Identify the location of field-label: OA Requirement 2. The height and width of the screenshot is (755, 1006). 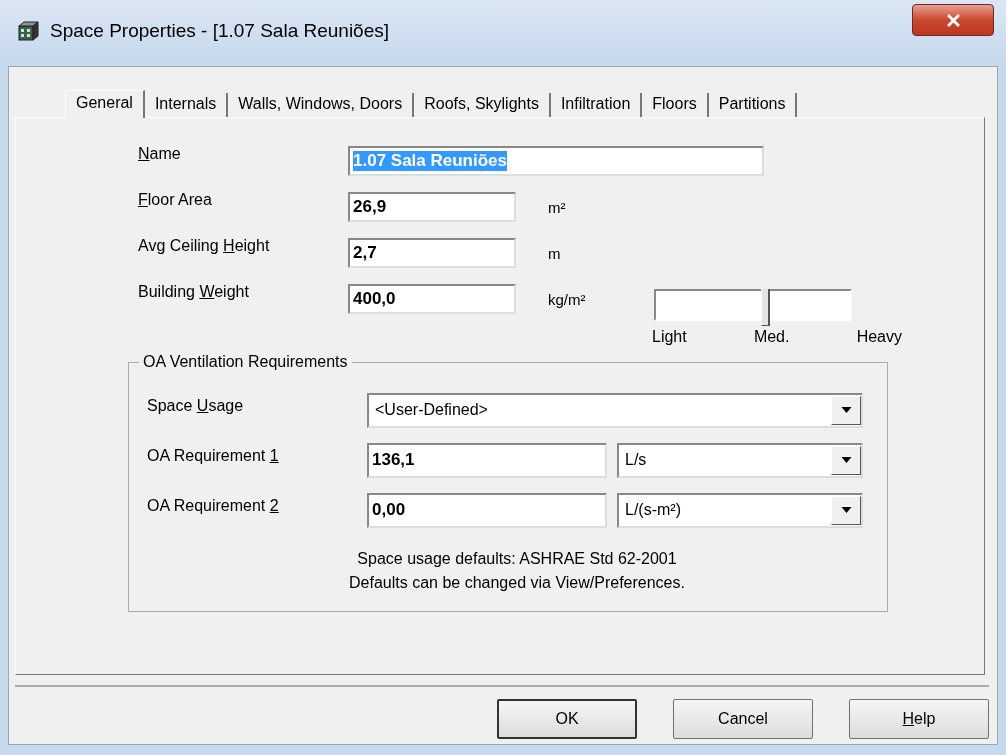
(213, 506).